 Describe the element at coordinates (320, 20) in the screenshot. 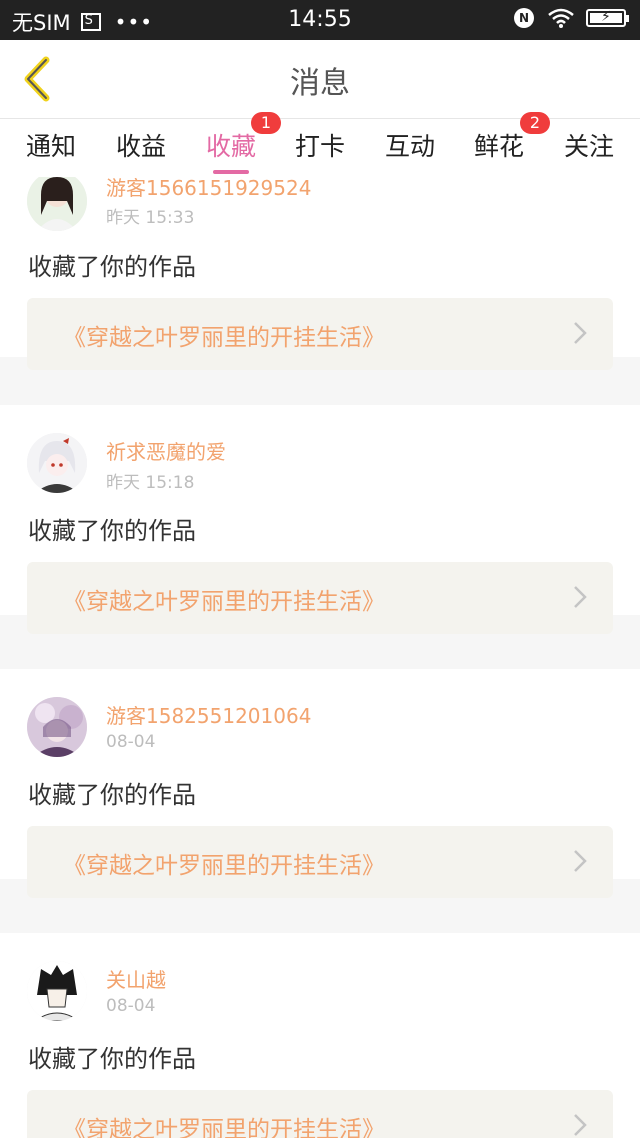

I see `status-bar: 无SIM S ••• 14:55 N ⚡` at that location.